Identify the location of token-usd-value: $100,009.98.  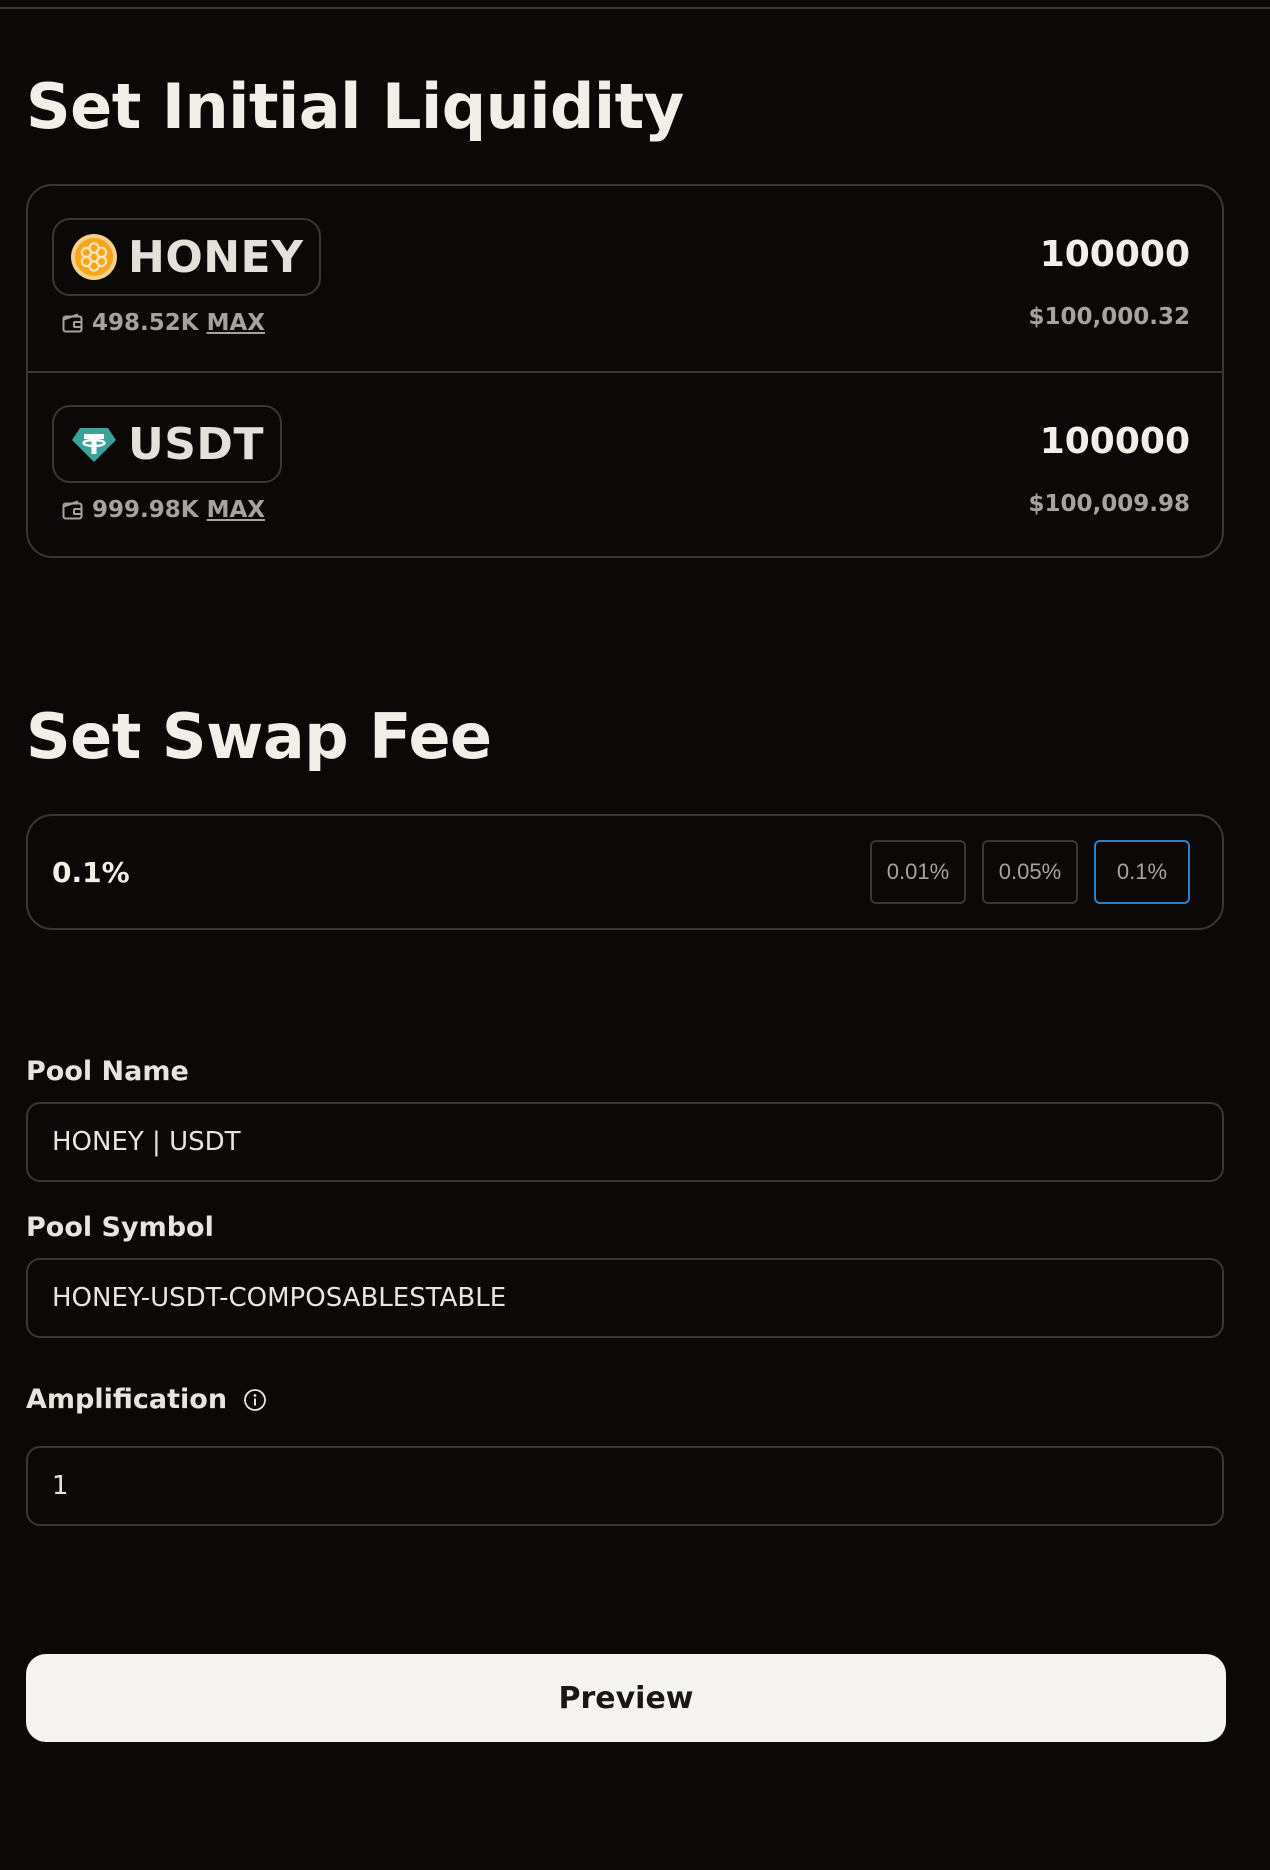
(1109, 504).